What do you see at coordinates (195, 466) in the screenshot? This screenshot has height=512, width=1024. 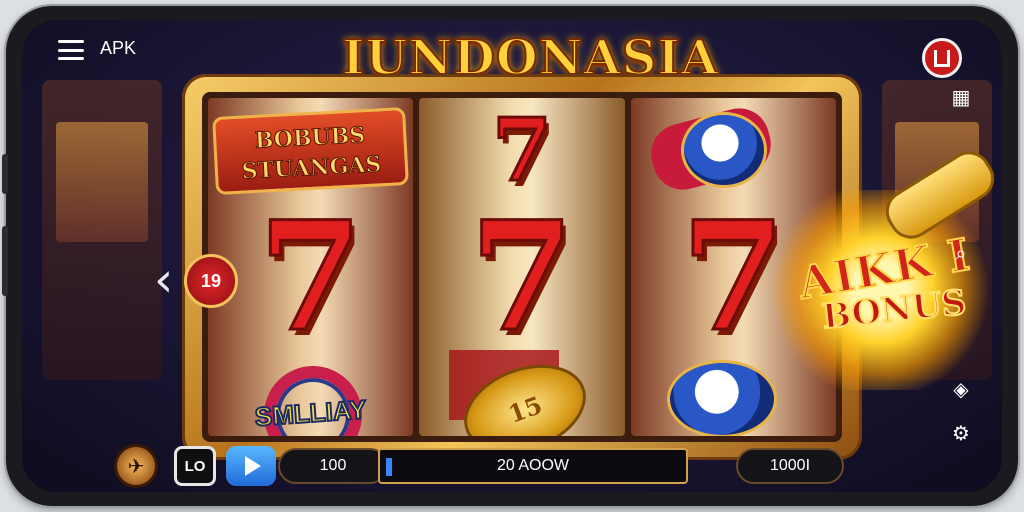 I see `lo-button: LO` at bounding box center [195, 466].